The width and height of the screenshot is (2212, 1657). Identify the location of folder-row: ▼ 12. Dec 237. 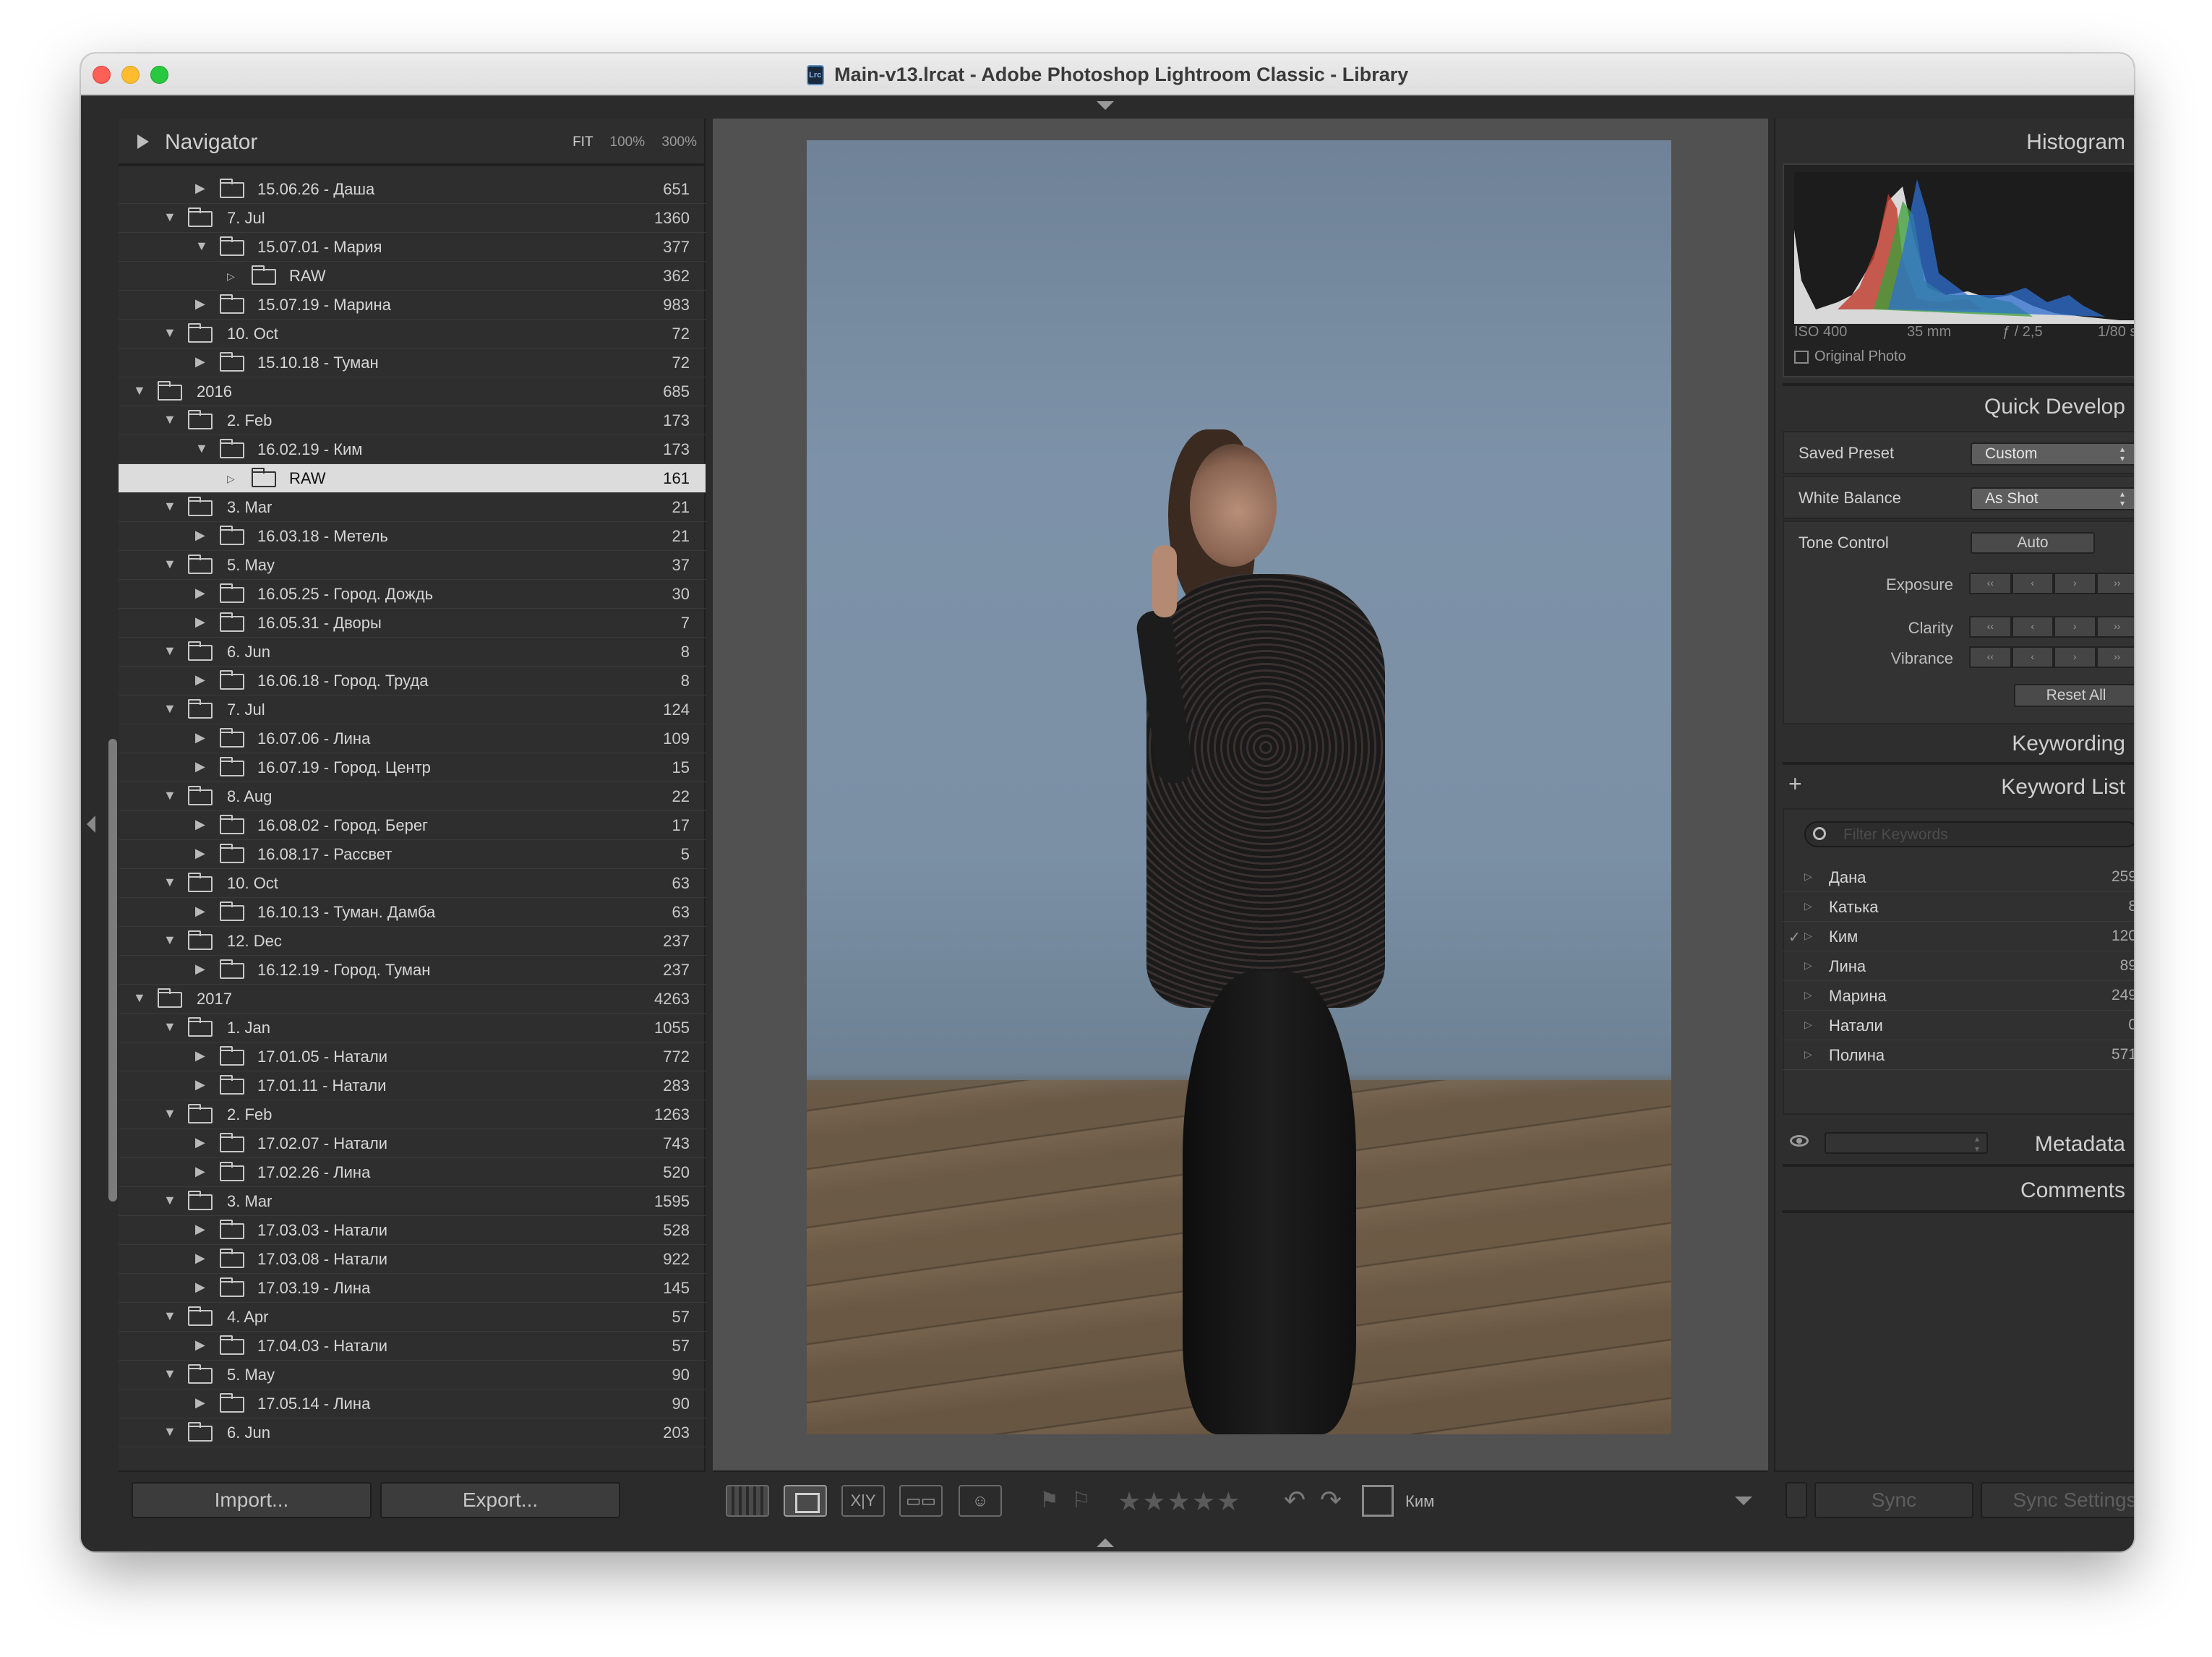
(413, 941).